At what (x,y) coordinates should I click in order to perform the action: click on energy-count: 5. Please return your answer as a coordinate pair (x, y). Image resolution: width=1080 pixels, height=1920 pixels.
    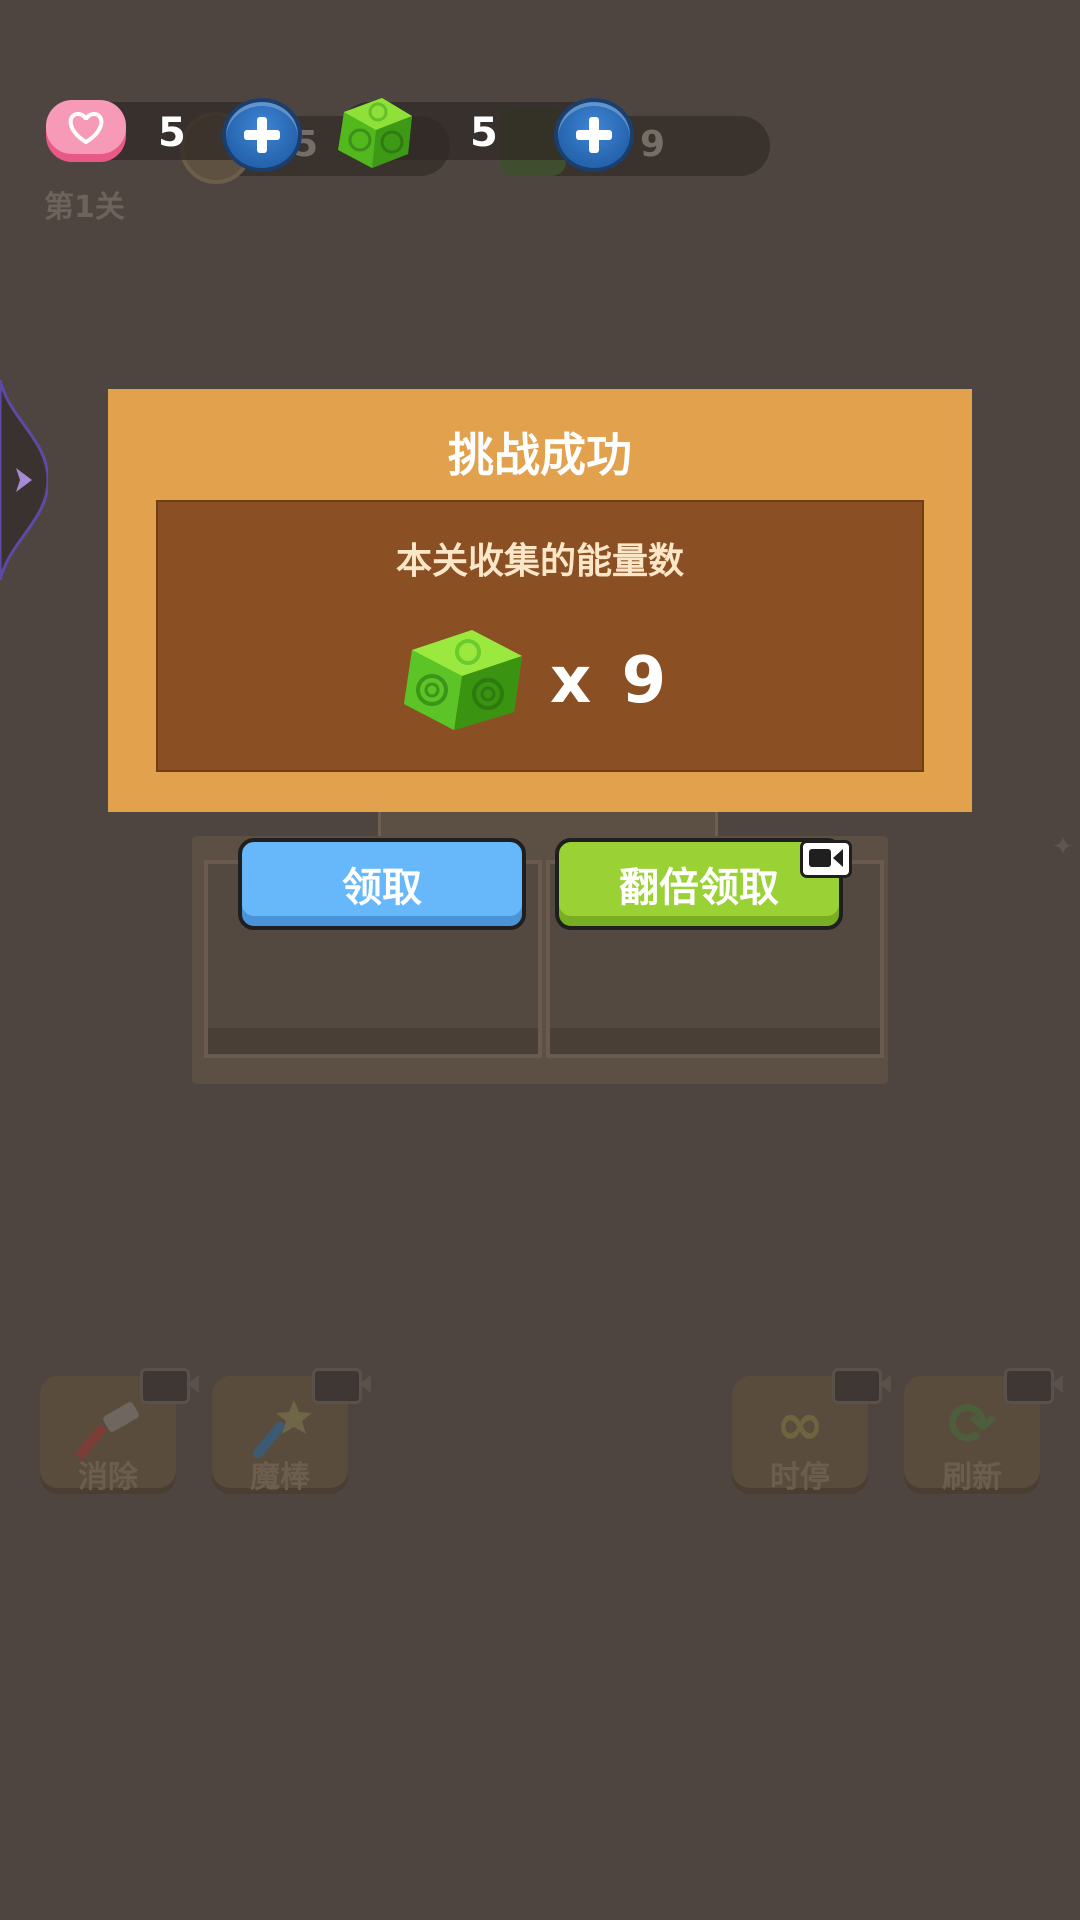
    Looking at the image, I should click on (484, 133).